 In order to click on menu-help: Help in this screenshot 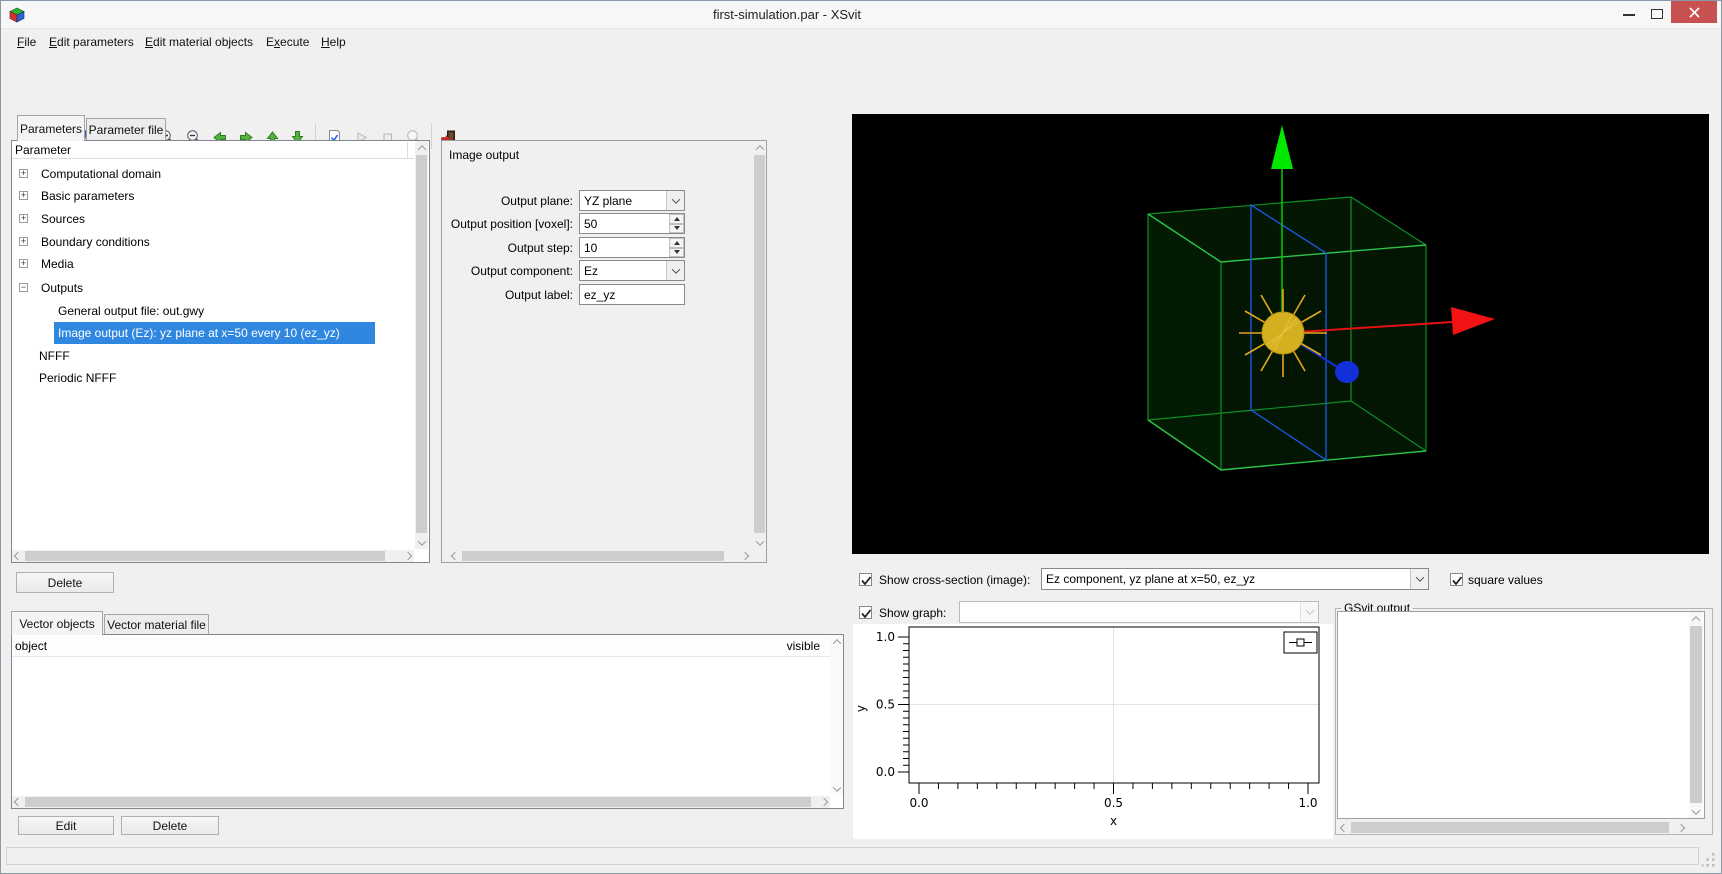, I will do `click(333, 43)`.